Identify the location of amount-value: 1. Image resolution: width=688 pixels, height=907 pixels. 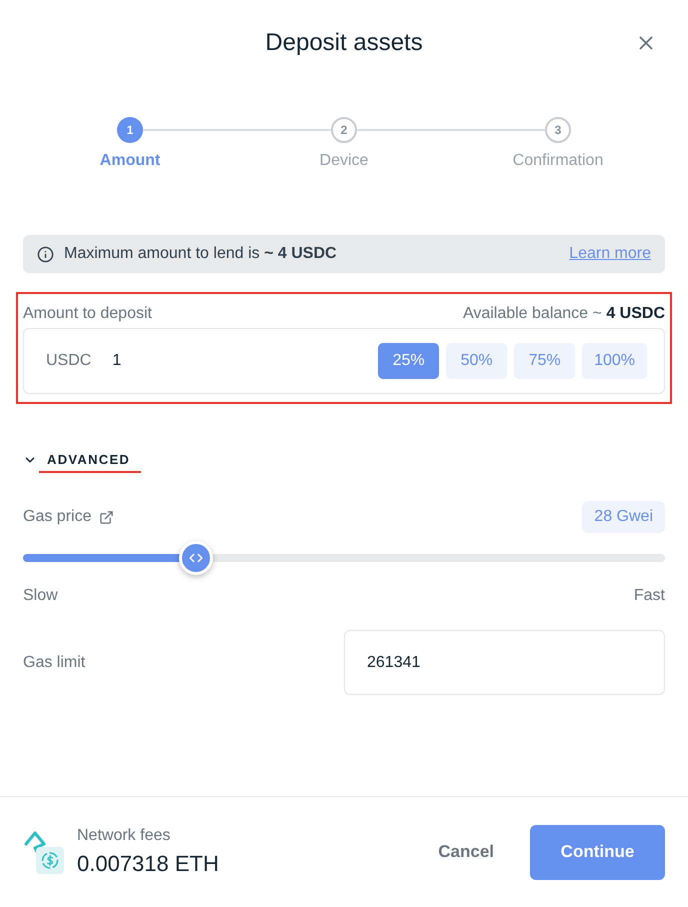
(117, 361).